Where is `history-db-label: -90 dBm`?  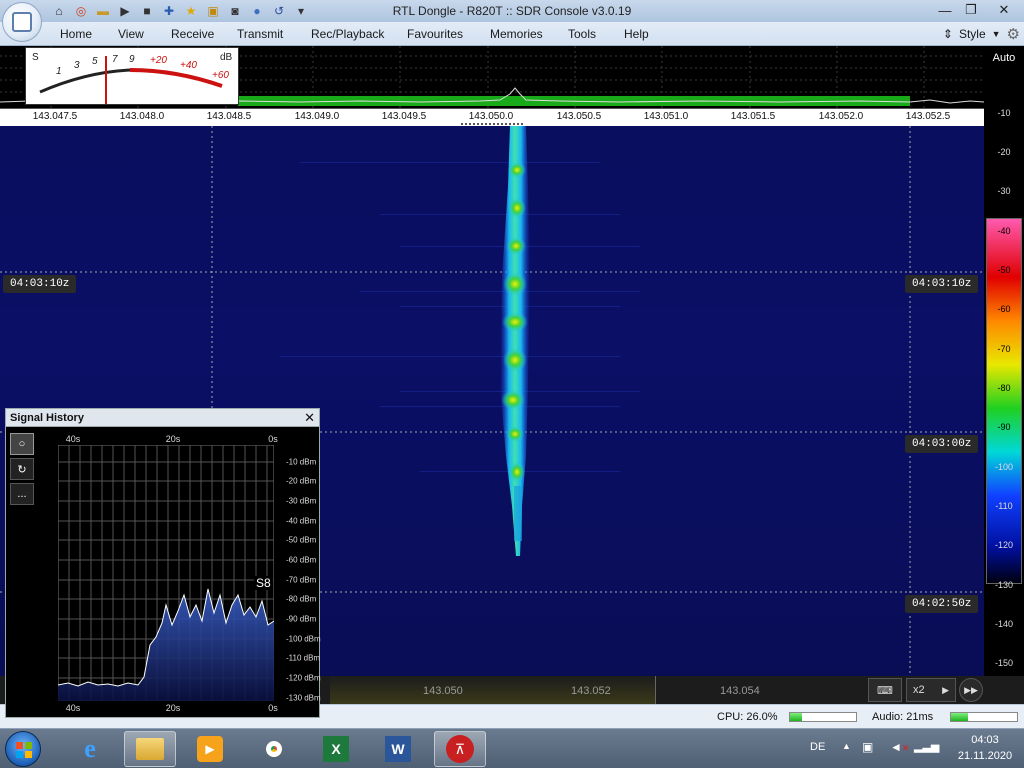 history-db-label: -90 dBm is located at coordinates (301, 619).